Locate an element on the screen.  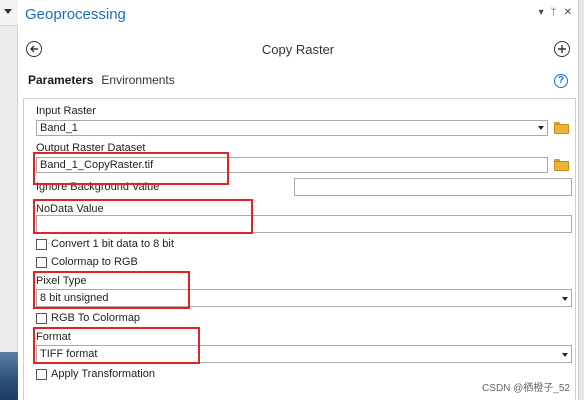
host-map-thumbnail is located at coordinates (9, 376).